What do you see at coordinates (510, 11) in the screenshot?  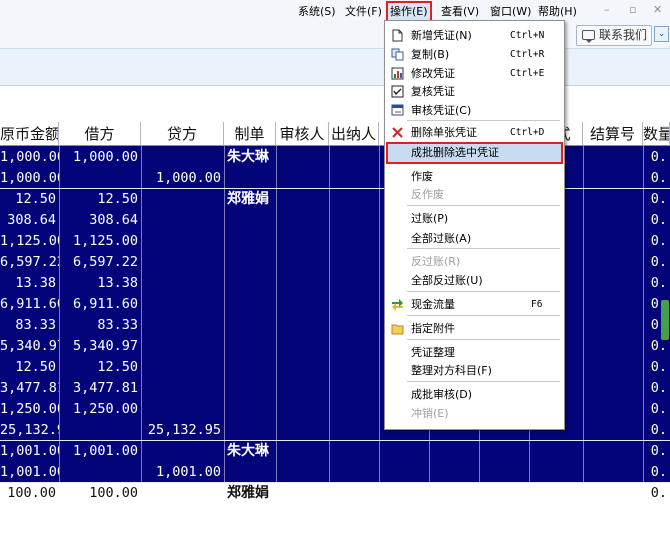 I see `menu-window: 窗口(W)` at bounding box center [510, 11].